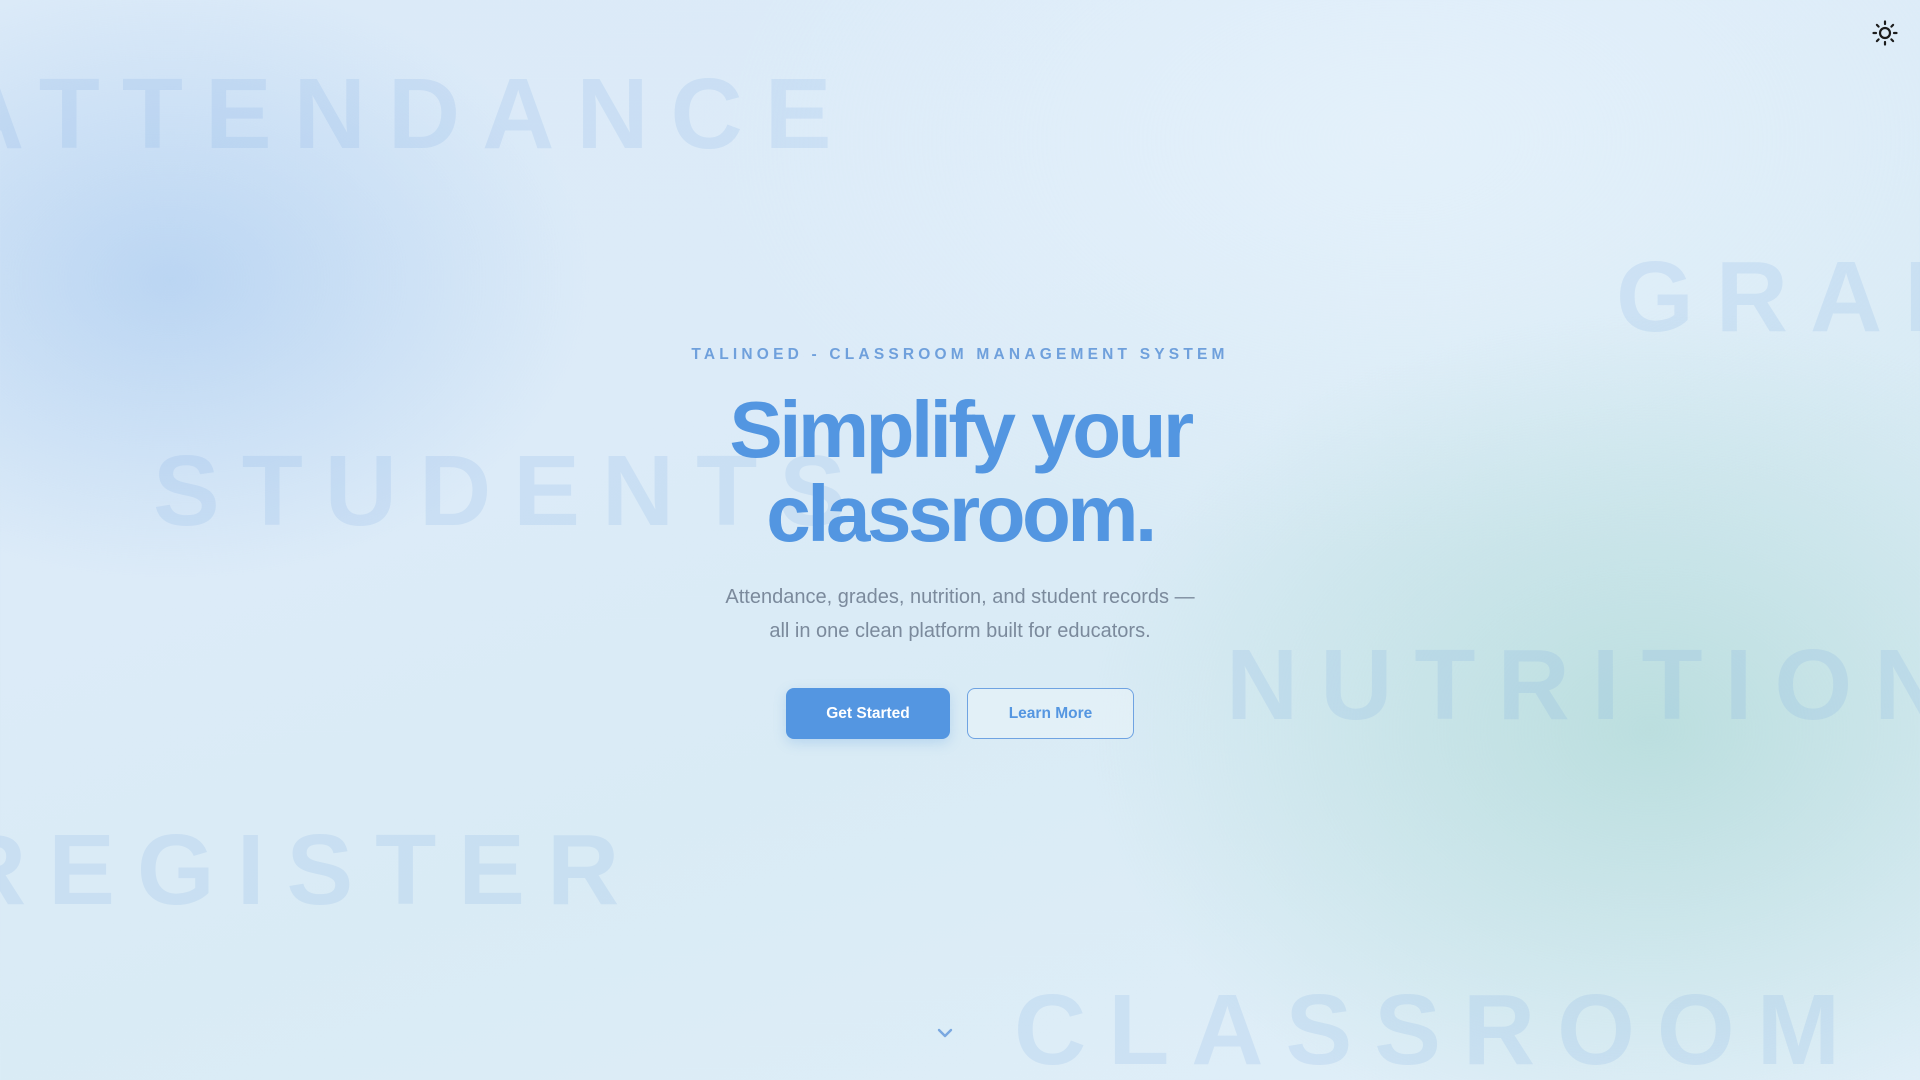 This screenshot has height=1080, width=1920. I want to click on get-started-button: Get Started, so click(868, 713).